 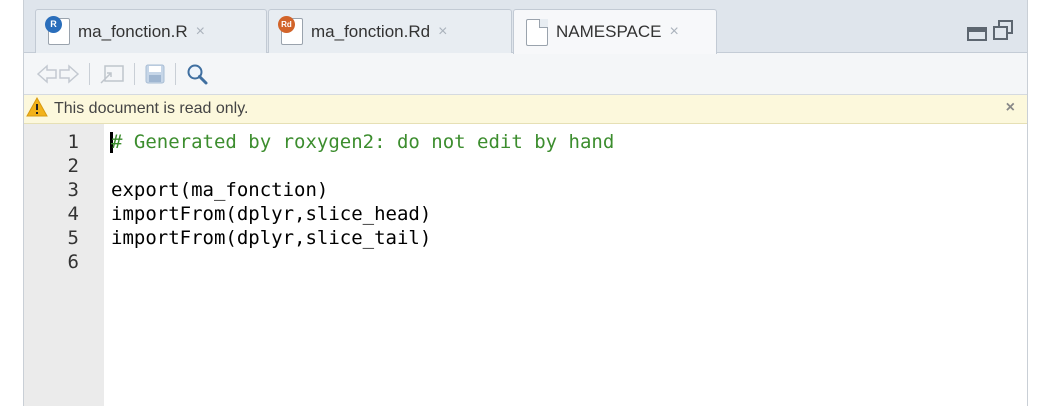 I want to click on close-banner-icon: ×, so click(x=1010, y=108).